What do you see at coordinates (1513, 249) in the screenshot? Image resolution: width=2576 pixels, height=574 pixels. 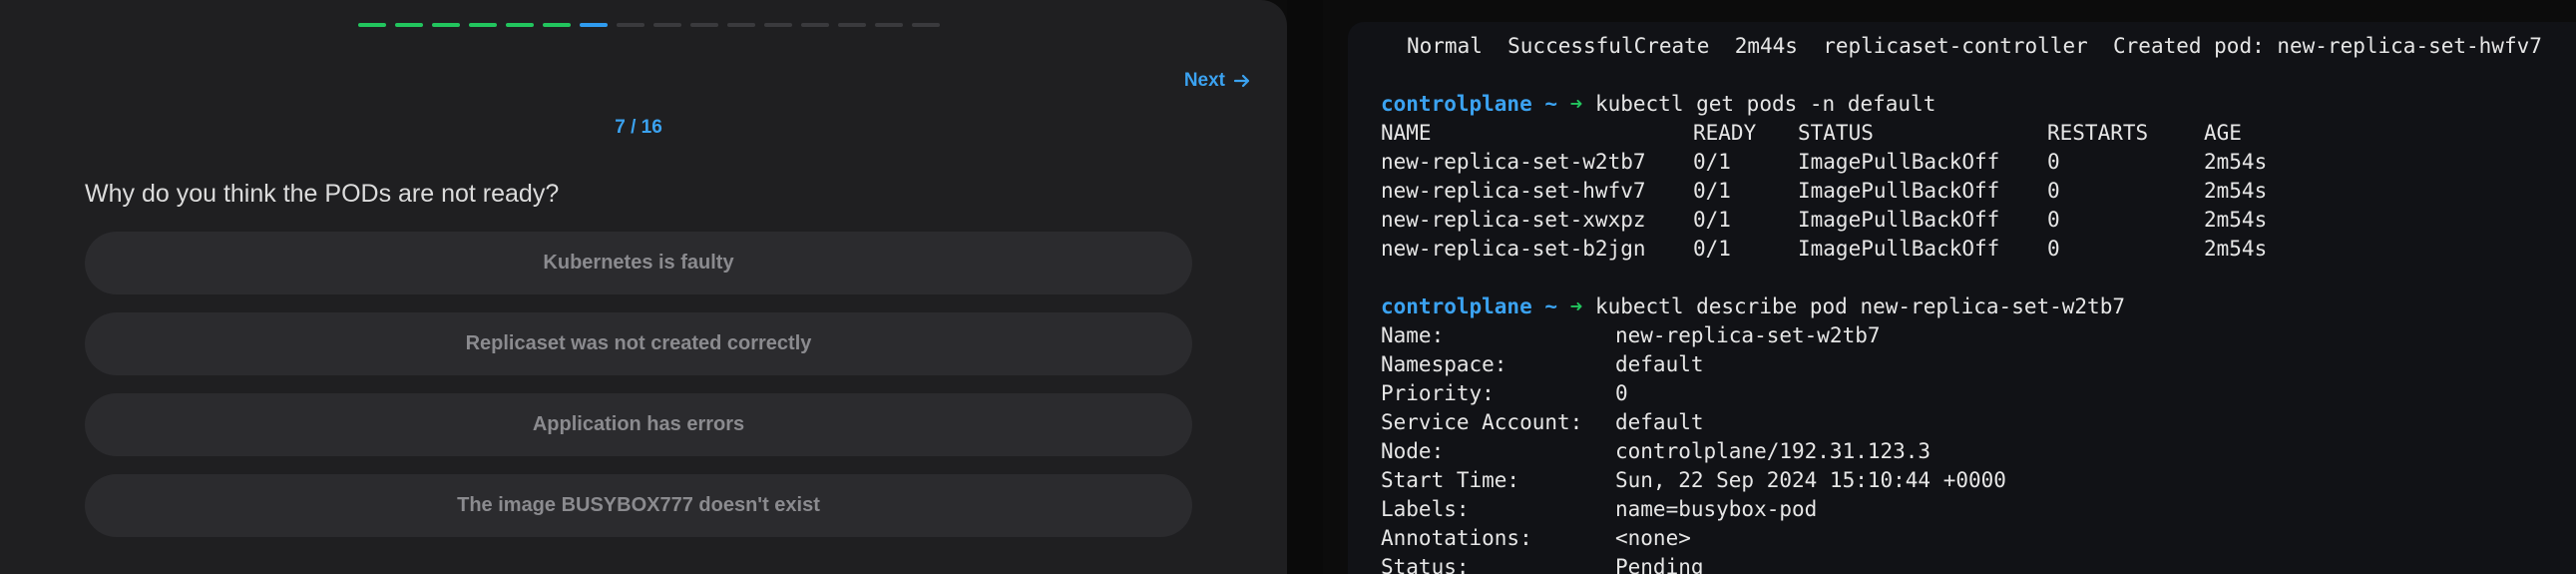 I see `pod-name: new-replica-set-b2jgn` at bounding box center [1513, 249].